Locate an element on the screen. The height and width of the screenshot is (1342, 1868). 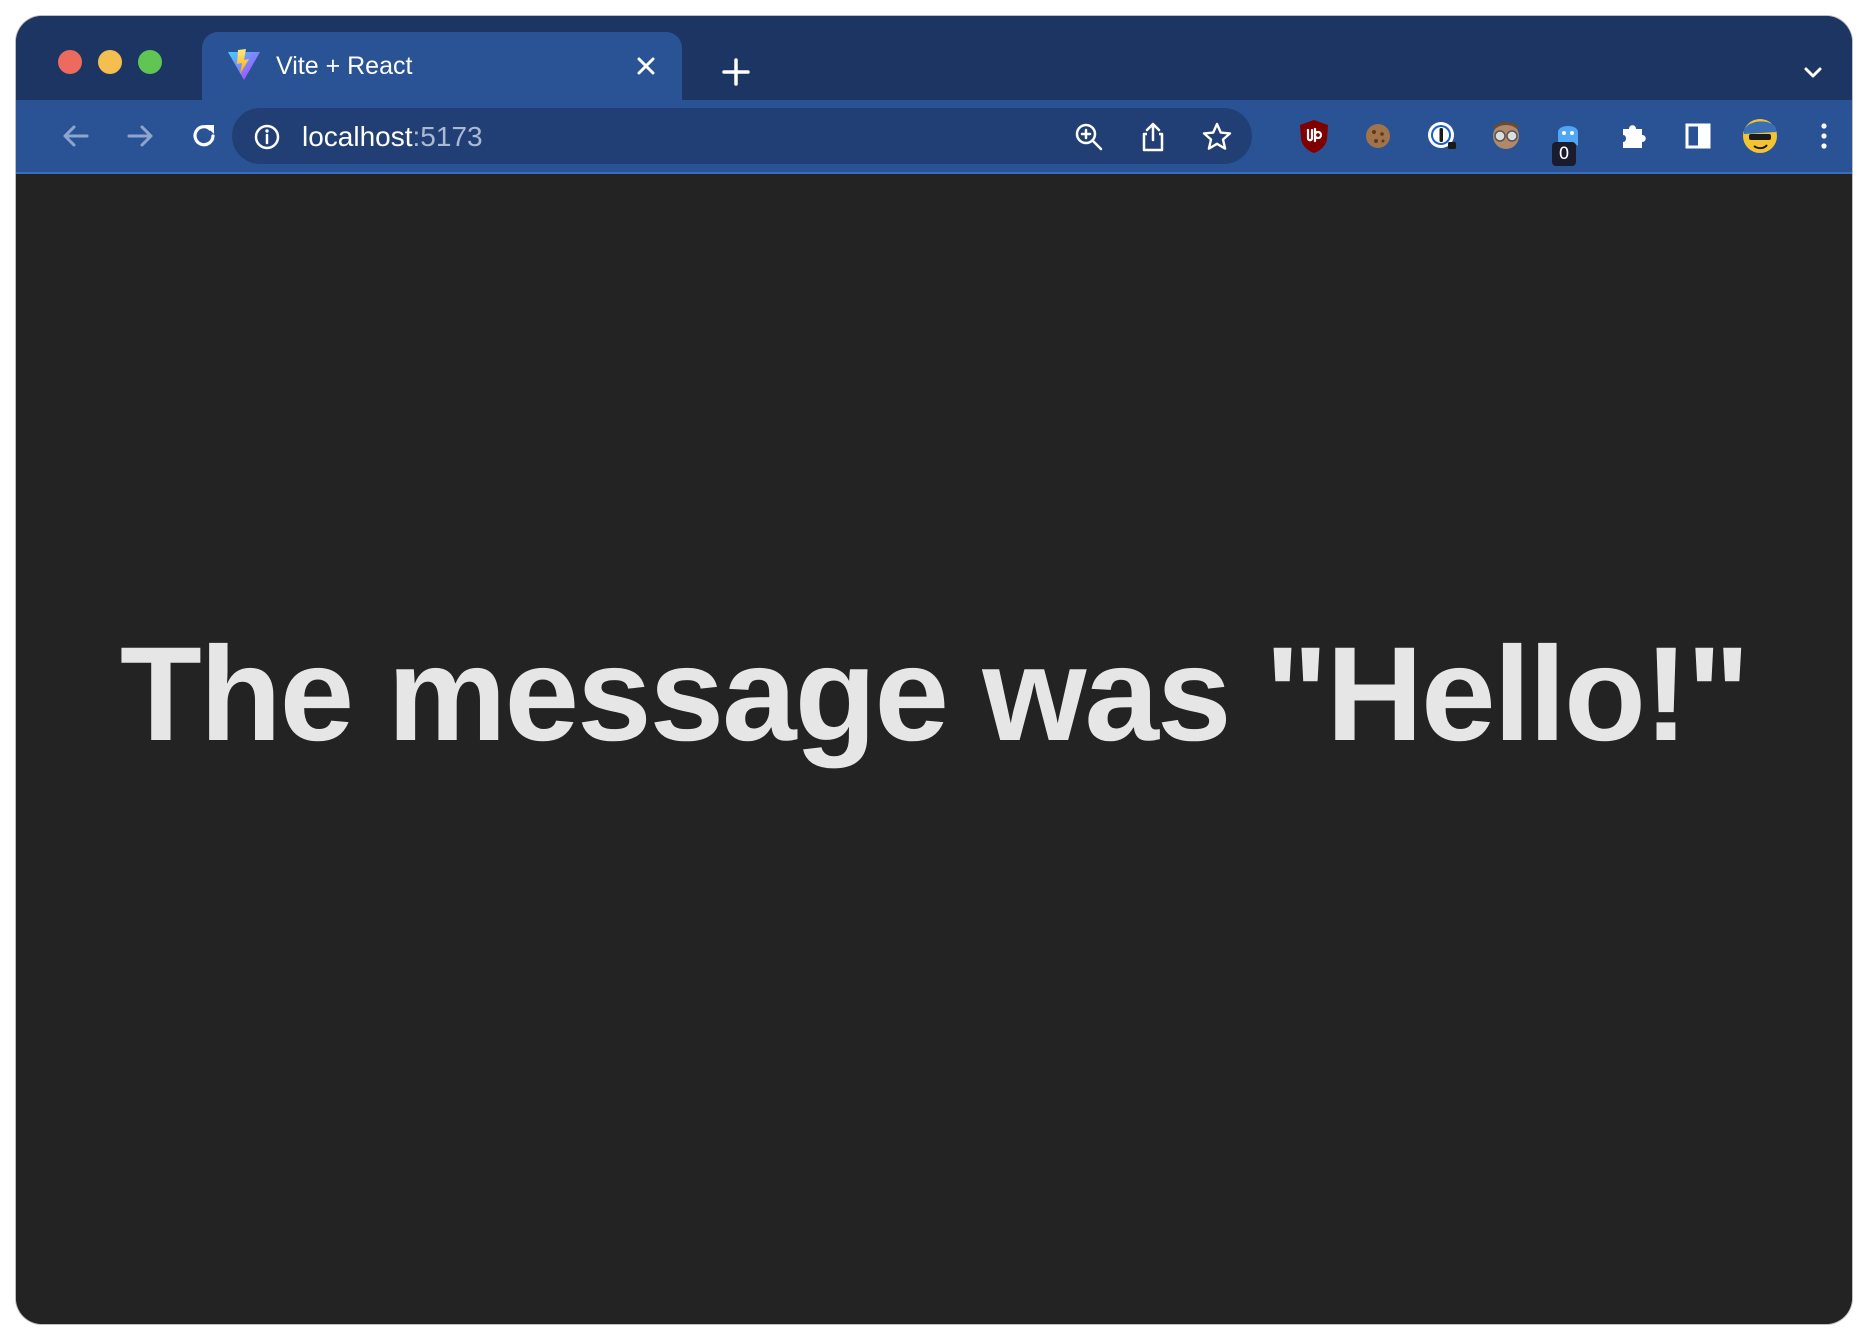
profile-avatar-icon is located at coordinates (1760, 136).